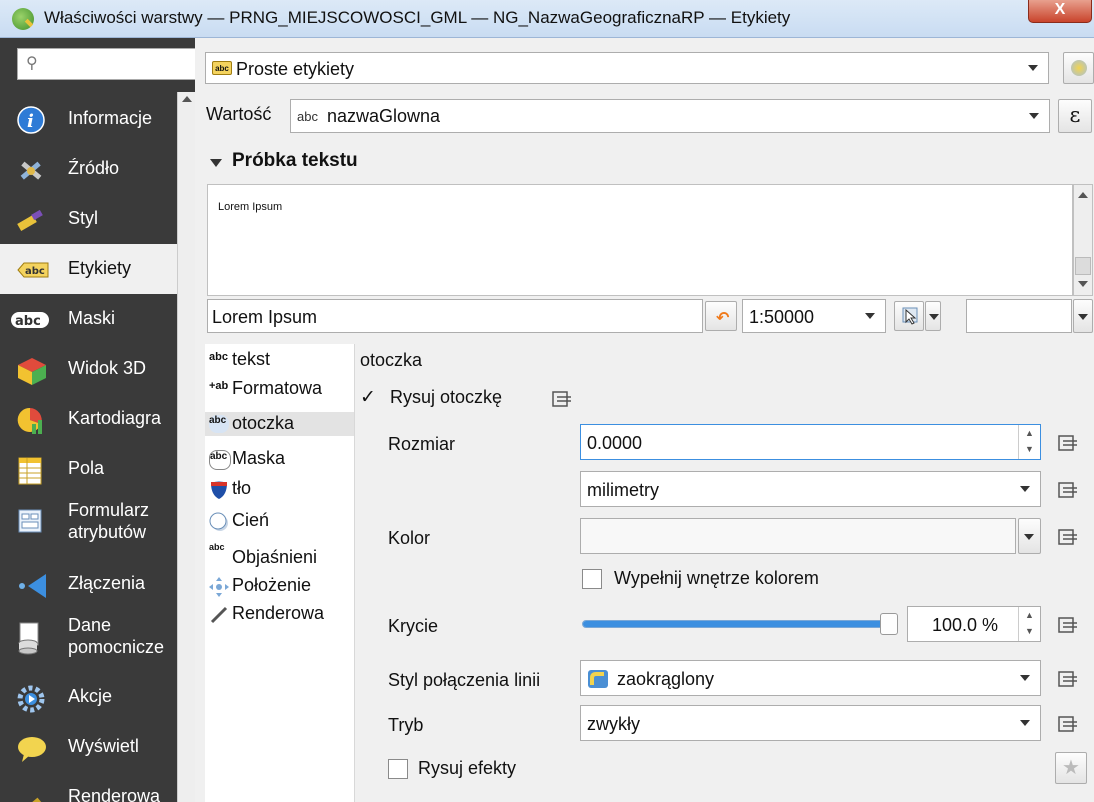  I want to click on formatting-icon: +ab, so click(219, 386).